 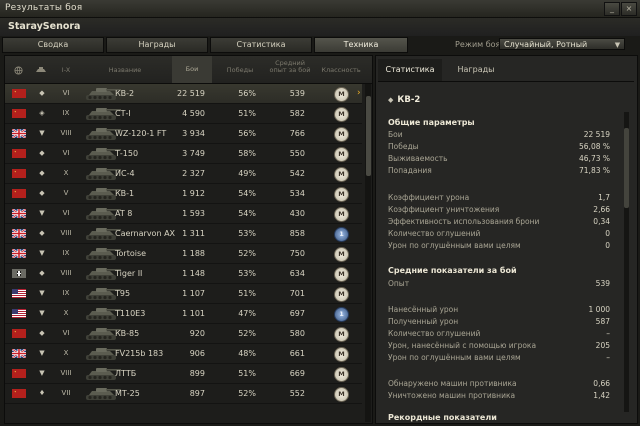 What do you see at coordinates (320, 9) in the screenshot?
I see `window-titlebar: Результаты боя _ ×` at bounding box center [320, 9].